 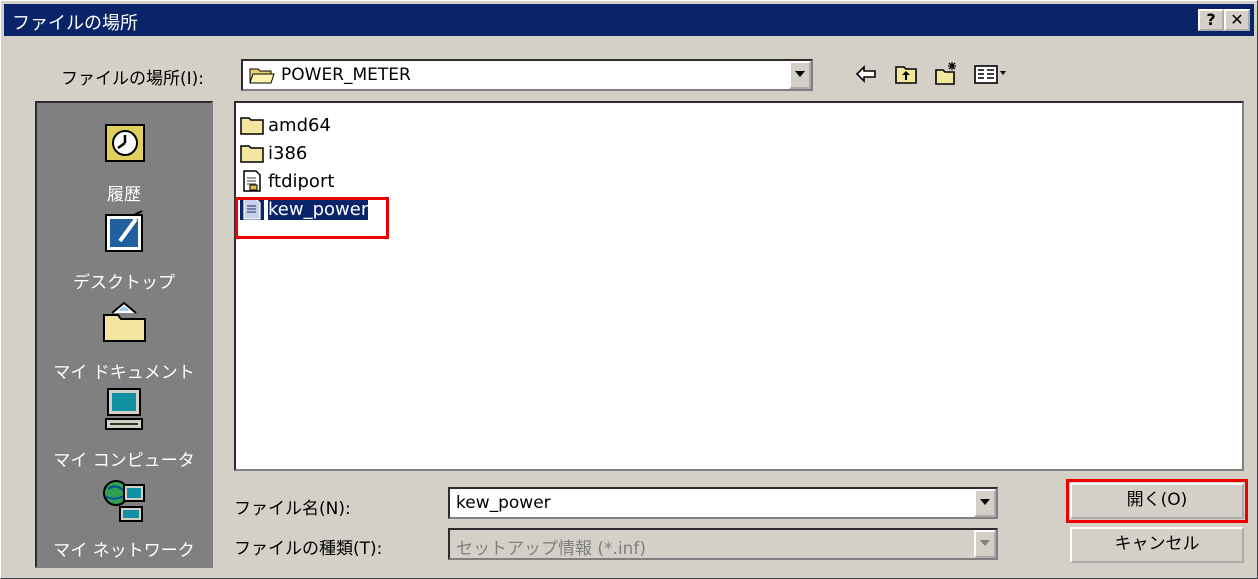 What do you see at coordinates (527, 75) in the screenshot?
I see `location-combo: POWER_METER` at bounding box center [527, 75].